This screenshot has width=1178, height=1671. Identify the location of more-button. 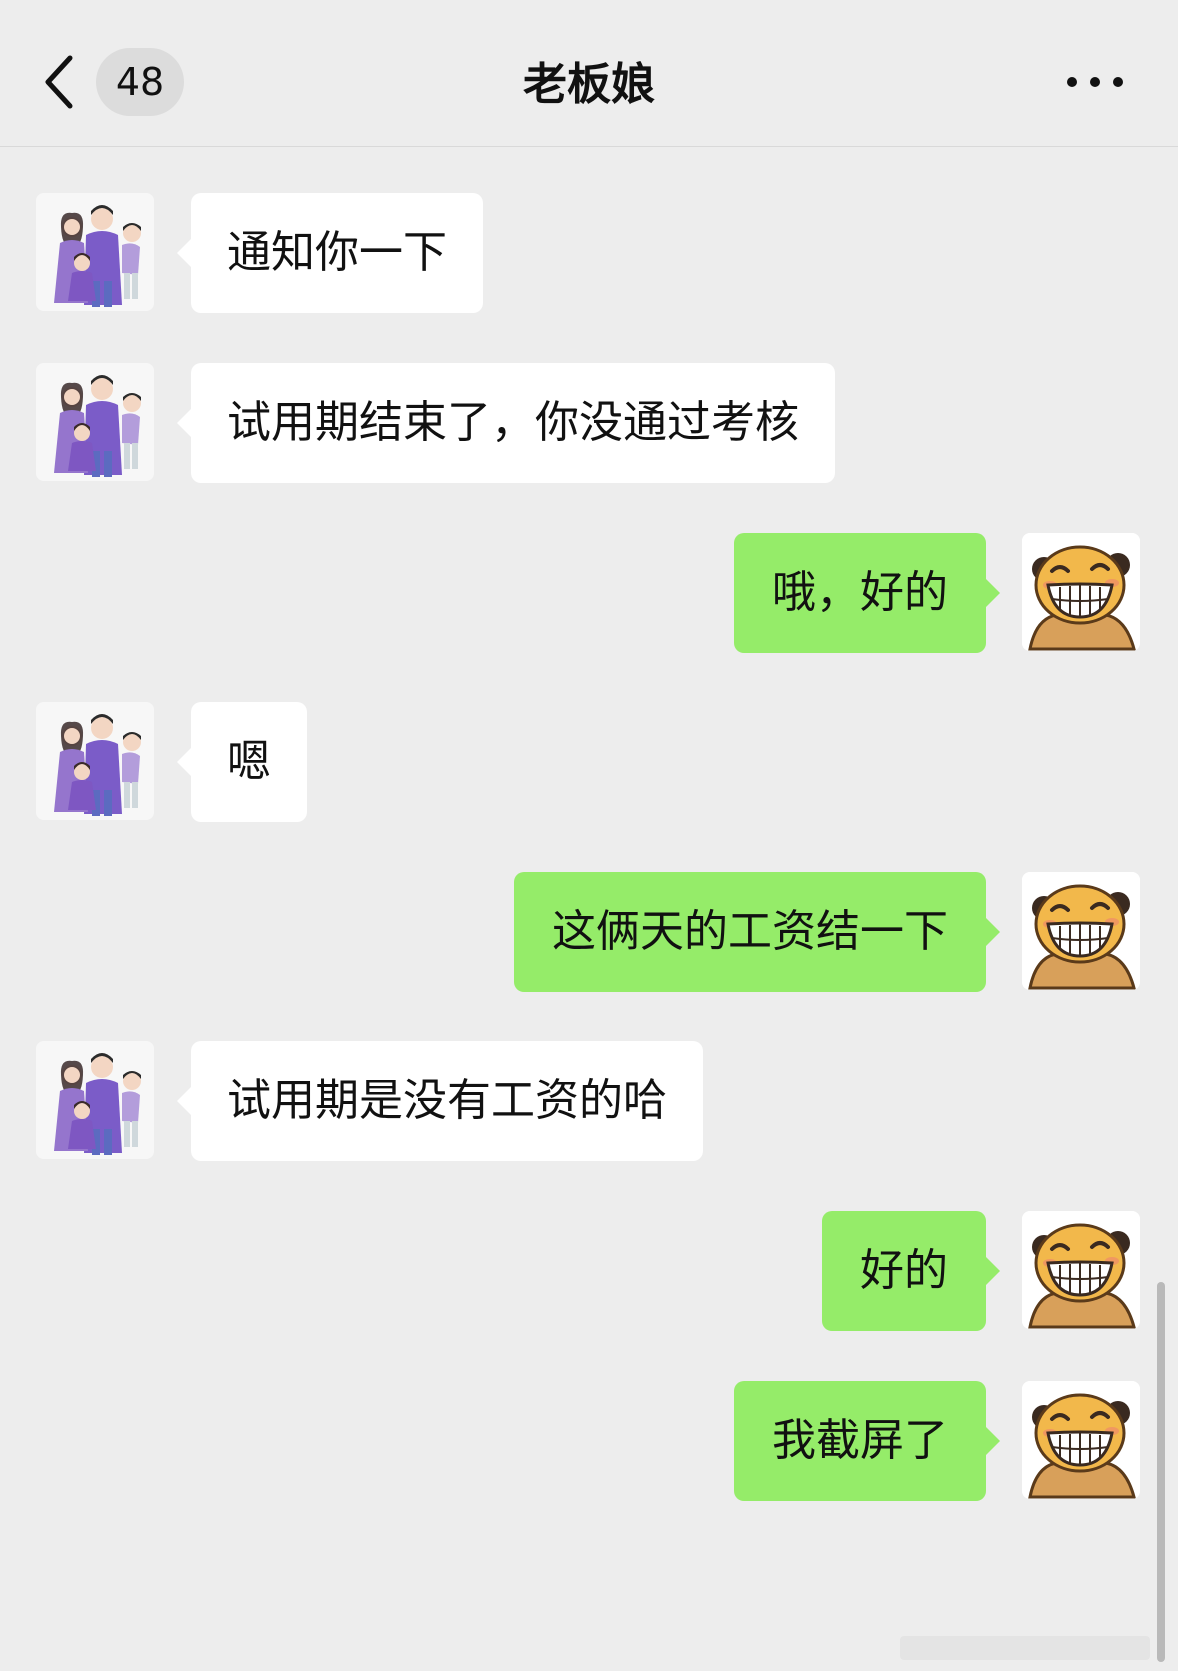
(1095, 82).